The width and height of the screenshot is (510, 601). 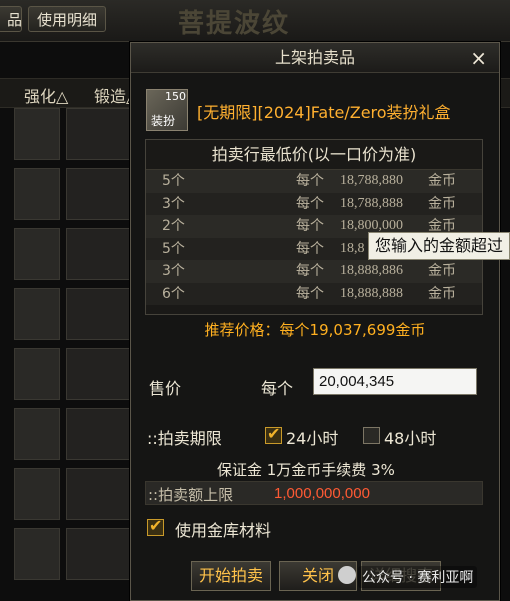 I want to click on price-amount: 18,788,880, so click(x=371, y=180).